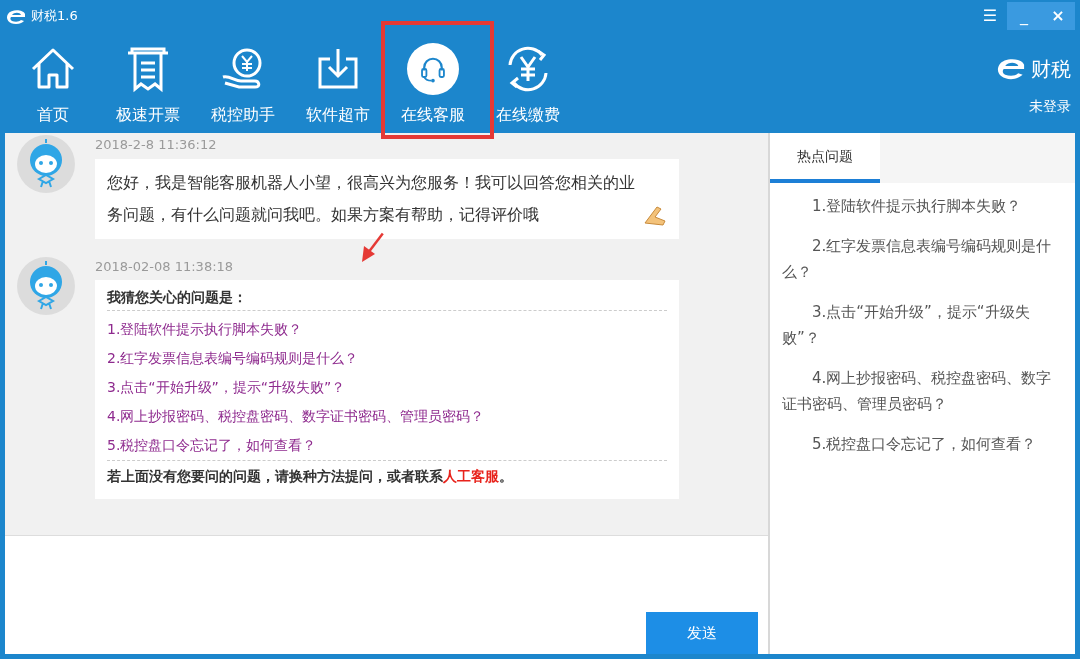 Image resolution: width=1080 pixels, height=659 pixels. Describe the element at coordinates (990, 16) in the screenshot. I see `menu-button: ☰` at that location.